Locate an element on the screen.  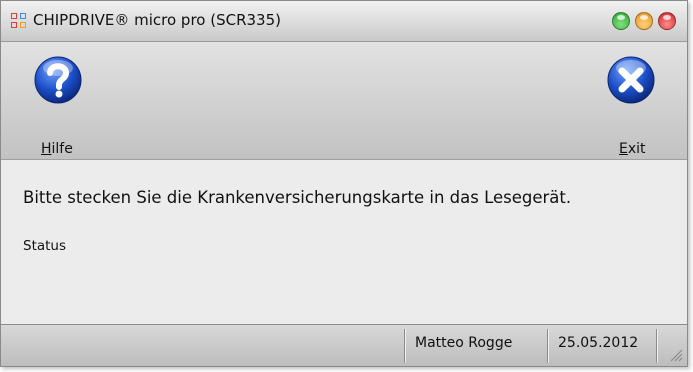
app-grid-icon is located at coordinates (19, 21).